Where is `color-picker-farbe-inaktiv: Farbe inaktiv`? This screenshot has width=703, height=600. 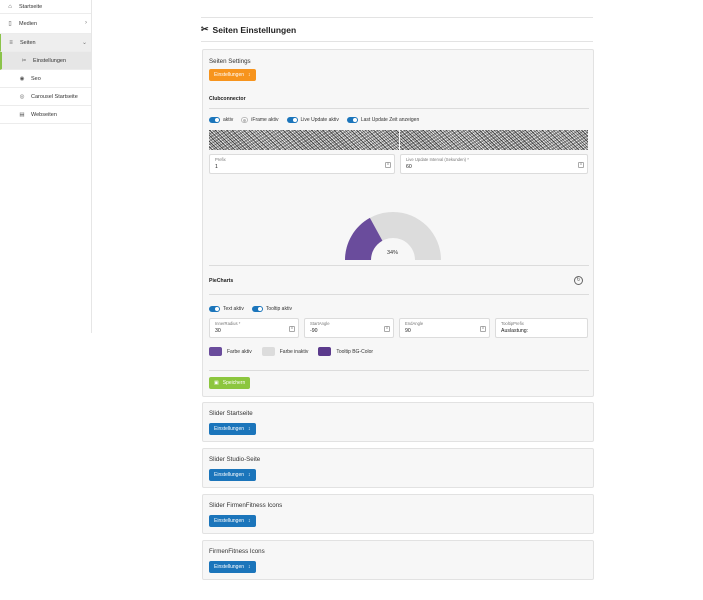 color-picker-farbe-inaktiv: Farbe inaktiv is located at coordinates (285, 351).